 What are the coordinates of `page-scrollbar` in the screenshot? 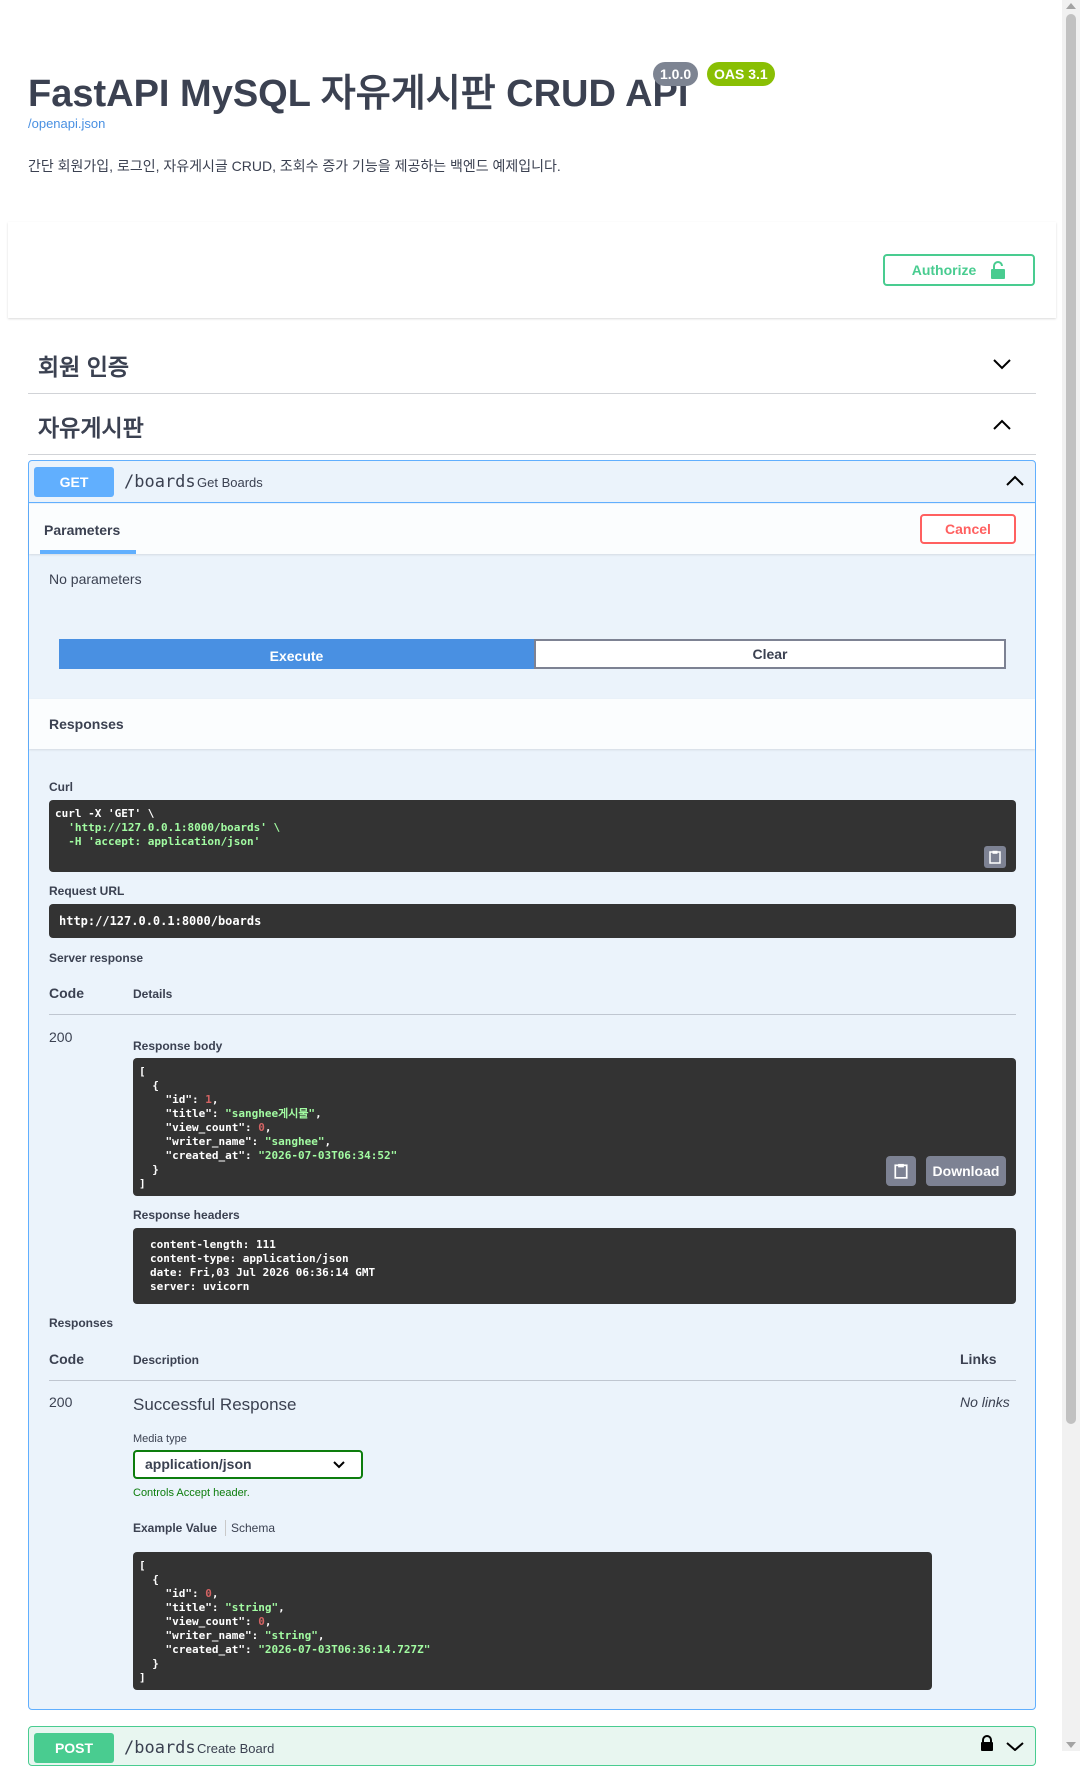 It's located at (1071, 875).